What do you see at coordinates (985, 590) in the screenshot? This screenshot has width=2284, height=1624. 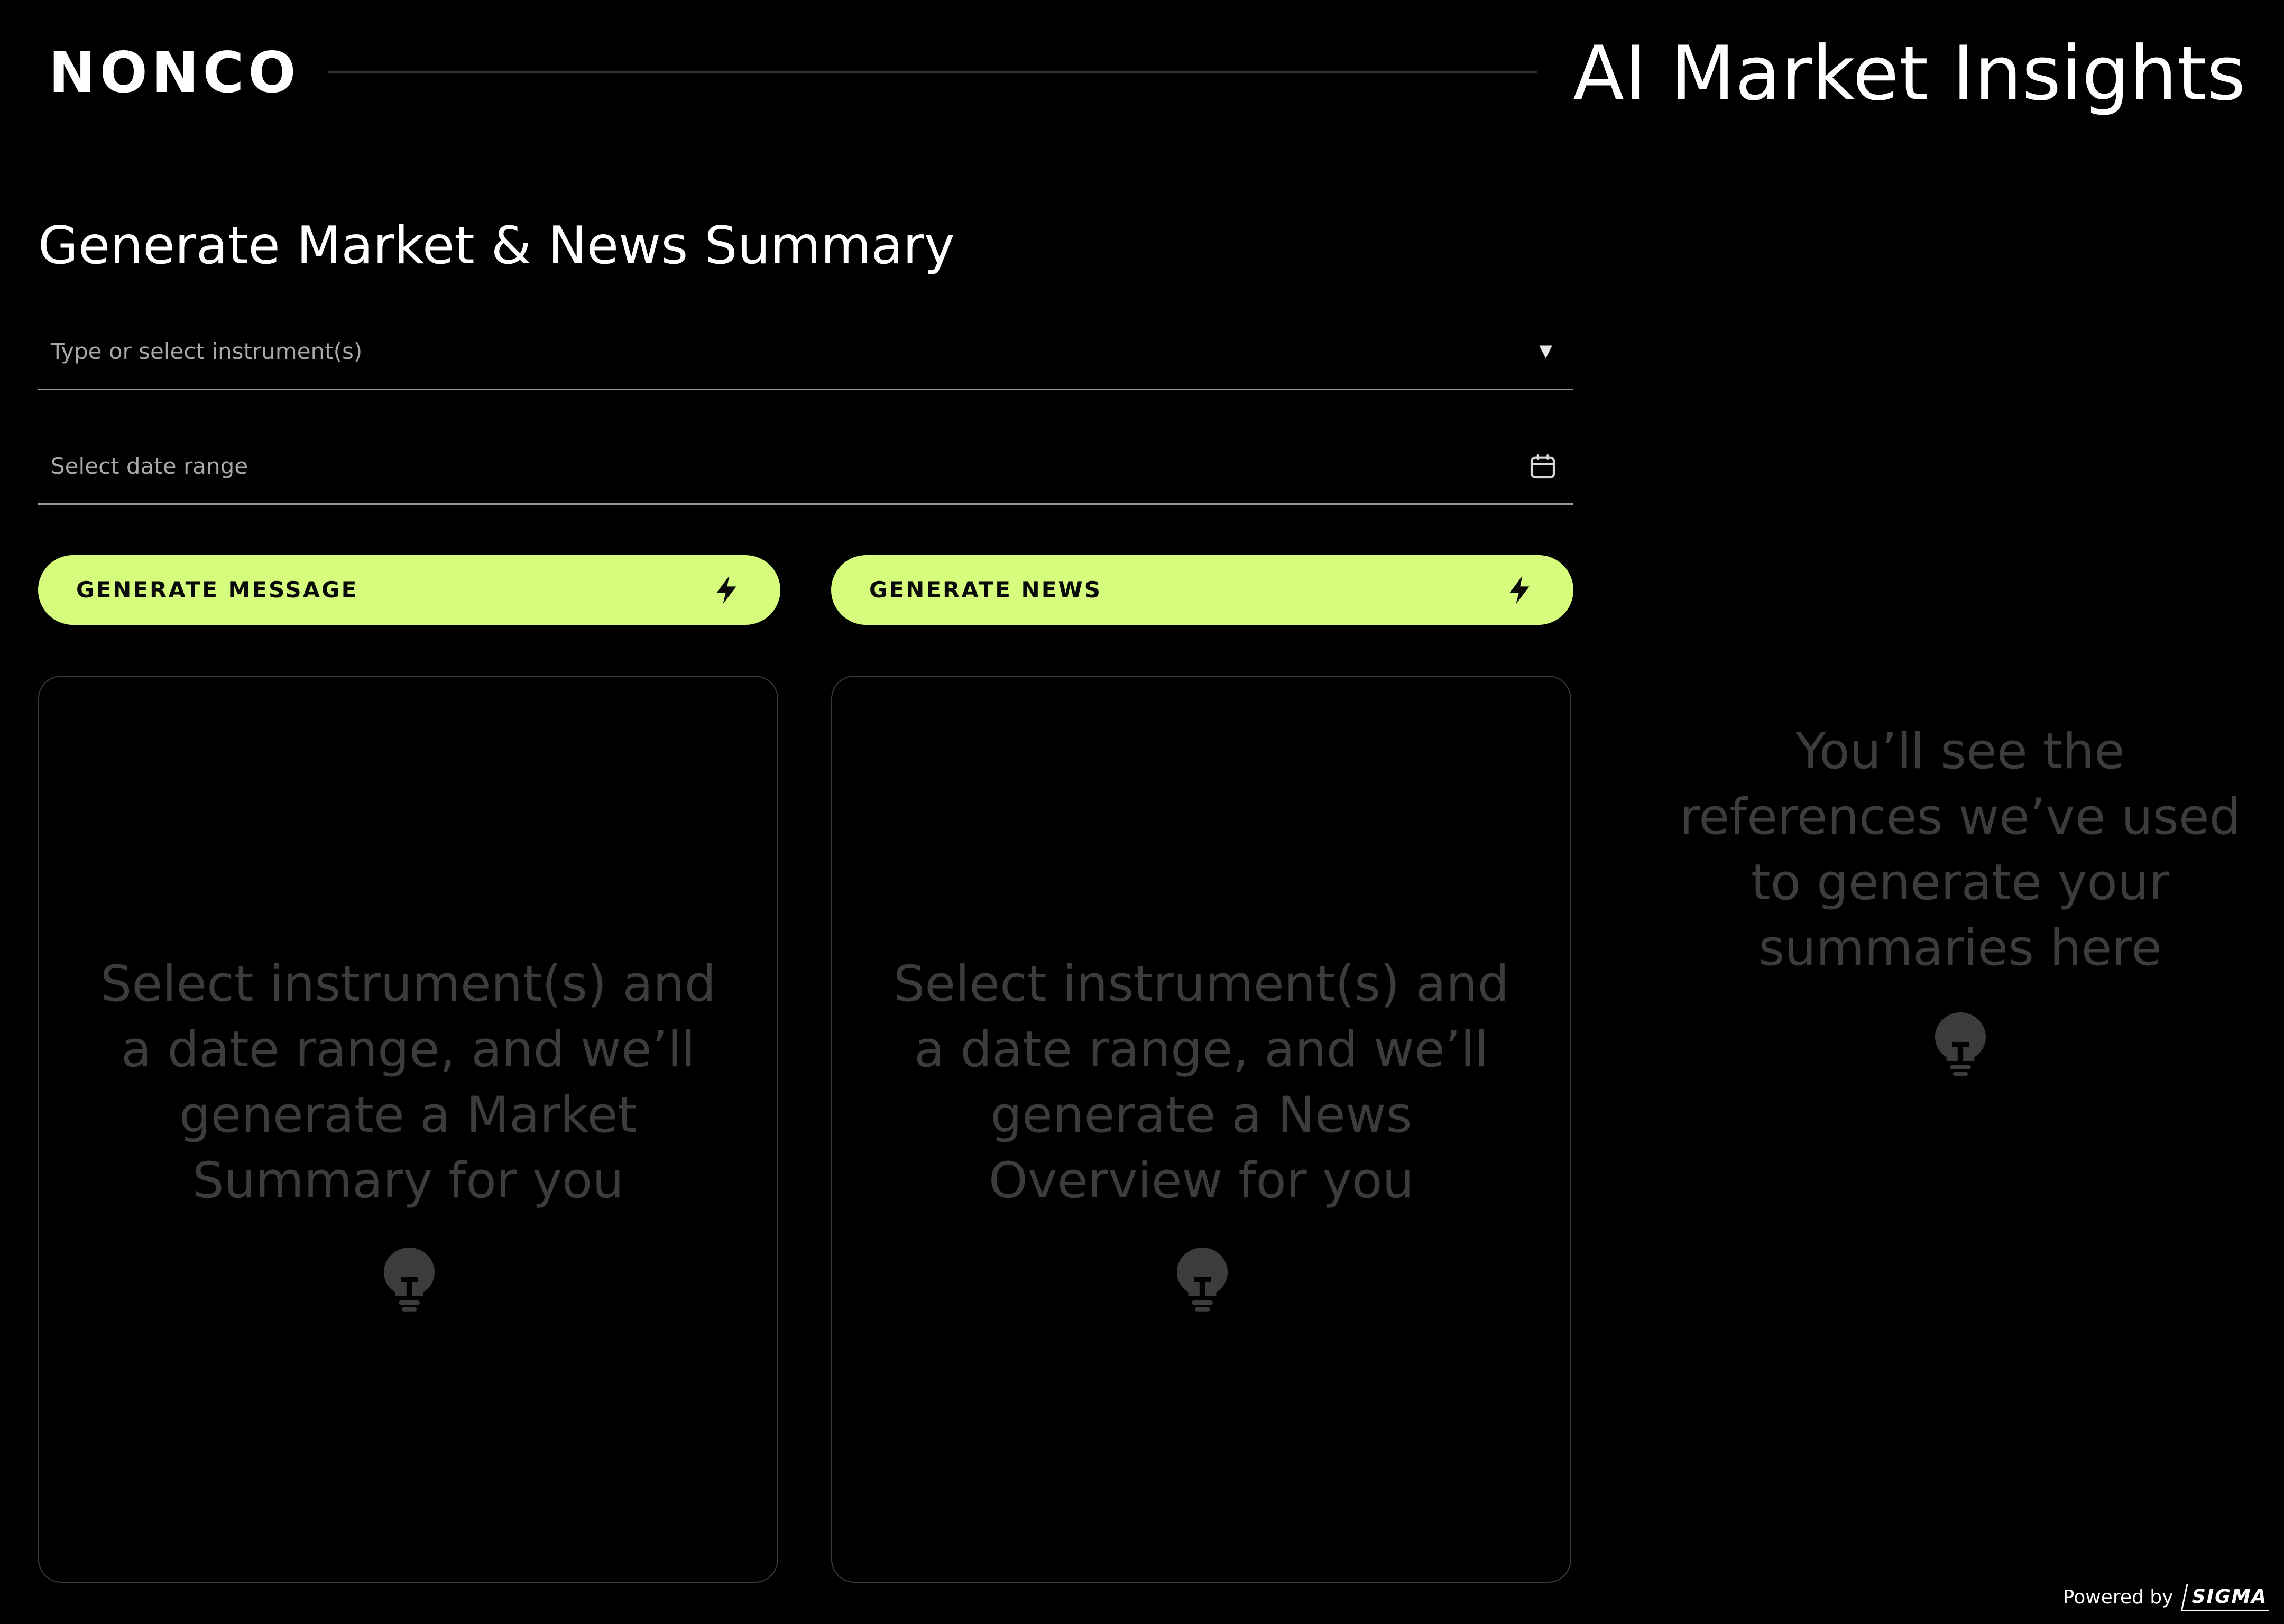 I see `generate-news-label: GENERATE NEWS` at bounding box center [985, 590].